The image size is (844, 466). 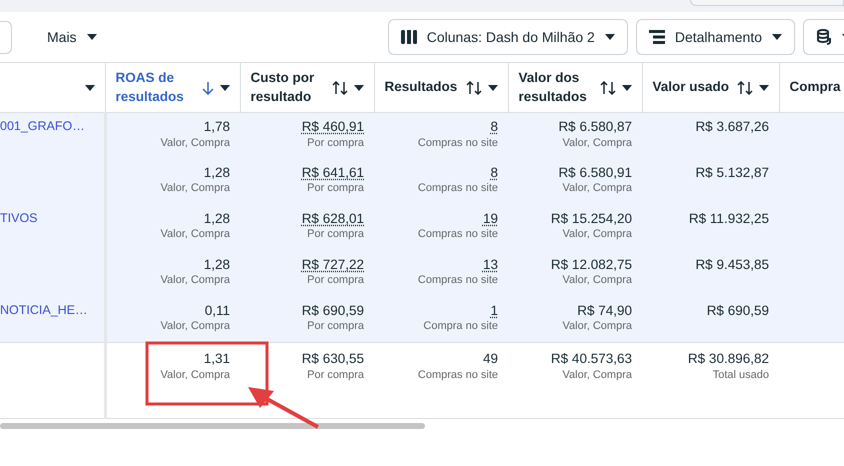 I want to click on cell-value: R$ 6.580,87, so click(x=594, y=127).